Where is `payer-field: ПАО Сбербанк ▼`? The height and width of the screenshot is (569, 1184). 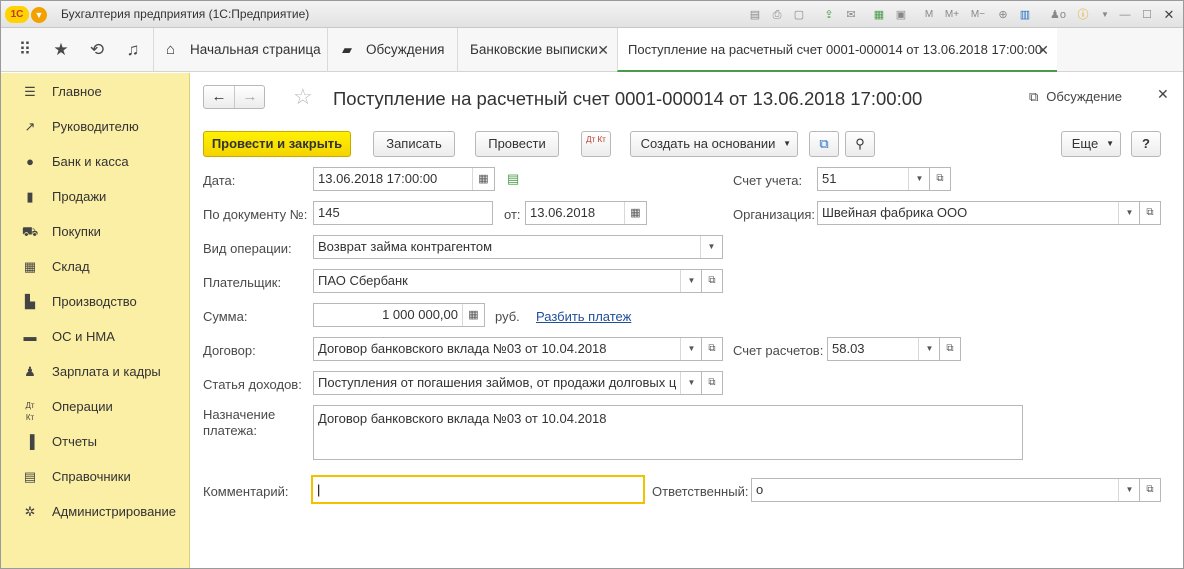
payer-field: ПАО Сбербанк ▼ is located at coordinates (508, 281).